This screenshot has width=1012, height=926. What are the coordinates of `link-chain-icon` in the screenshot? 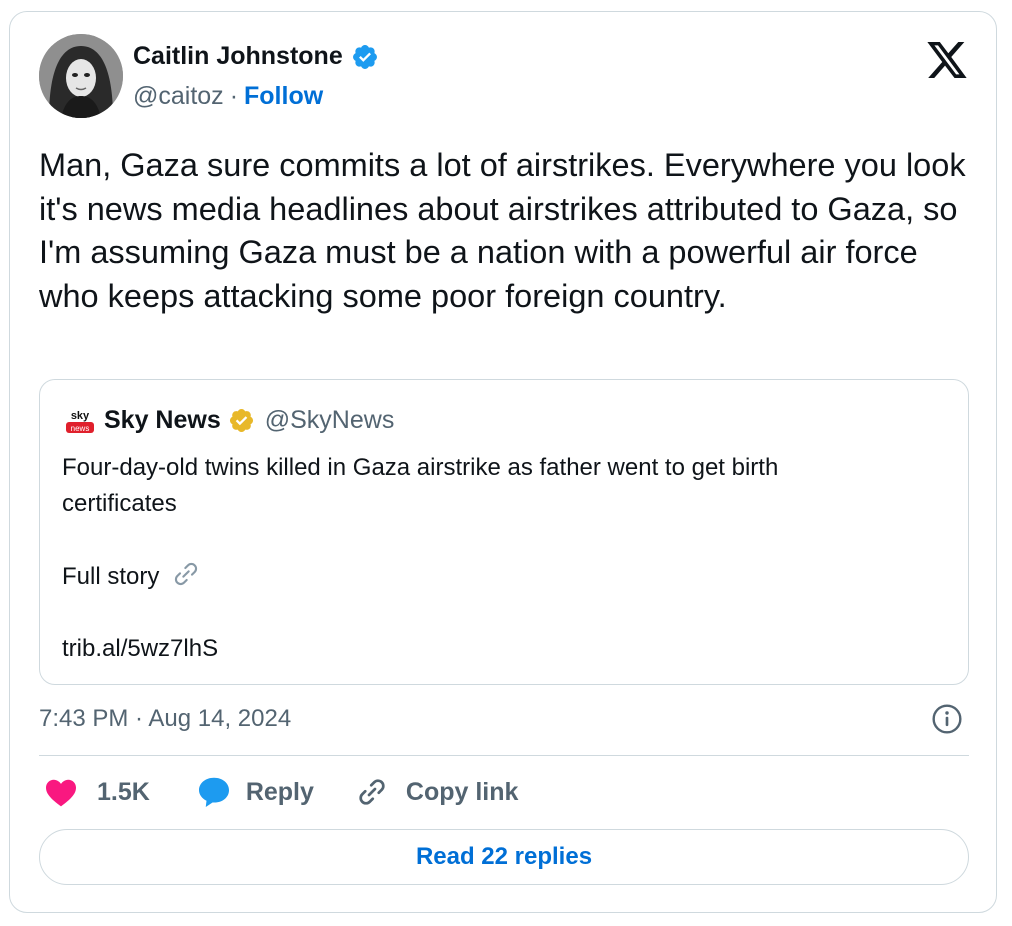 It's located at (186, 574).